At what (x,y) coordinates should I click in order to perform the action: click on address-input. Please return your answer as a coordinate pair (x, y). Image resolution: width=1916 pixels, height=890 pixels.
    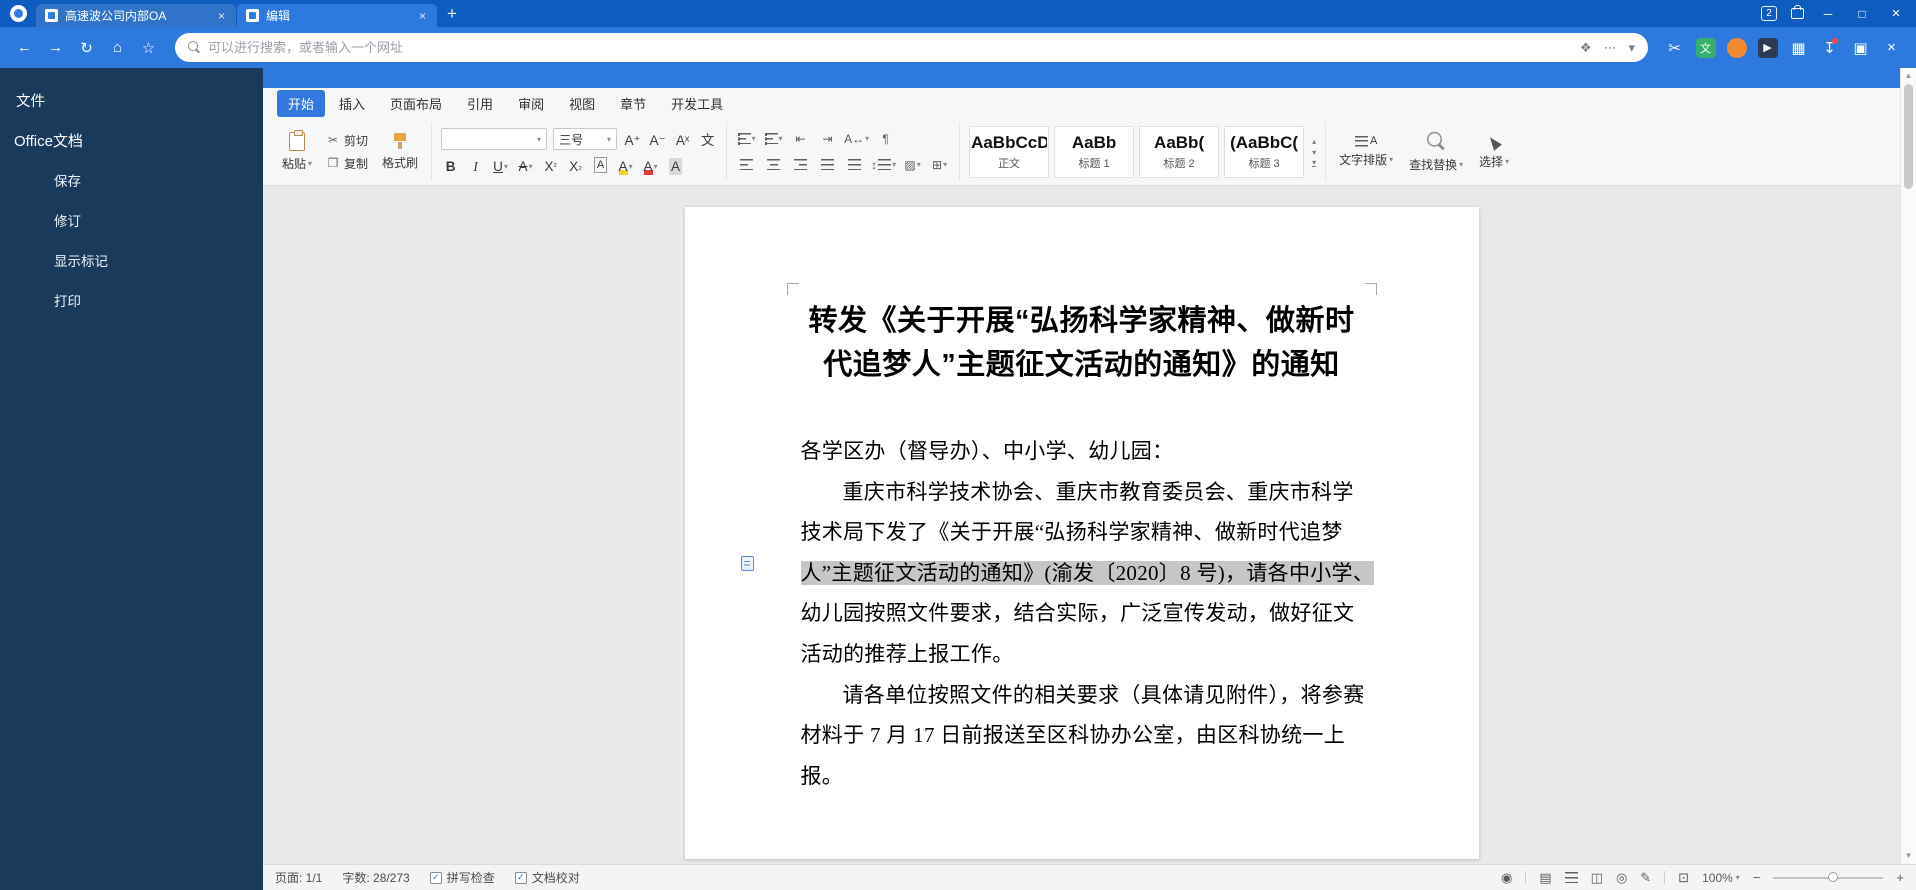
    Looking at the image, I should click on (890, 47).